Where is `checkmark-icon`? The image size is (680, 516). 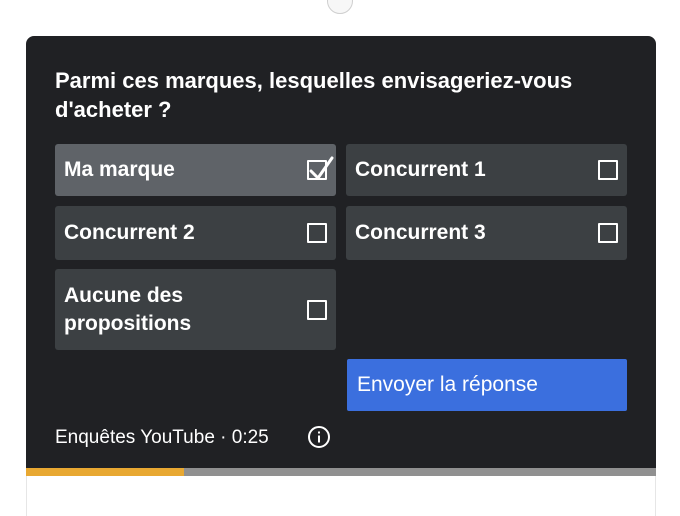 checkmark-icon is located at coordinates (321, 168).